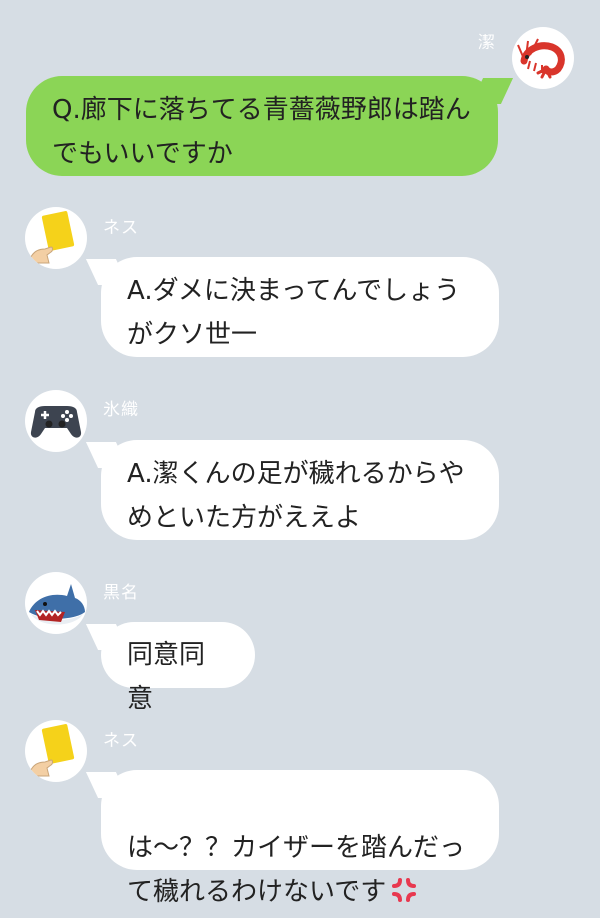 This screenshot has height=918, width=600. Describe the element at coordinates (487, 43) in the screenshot. I see `sender-name: 潔` at that location.